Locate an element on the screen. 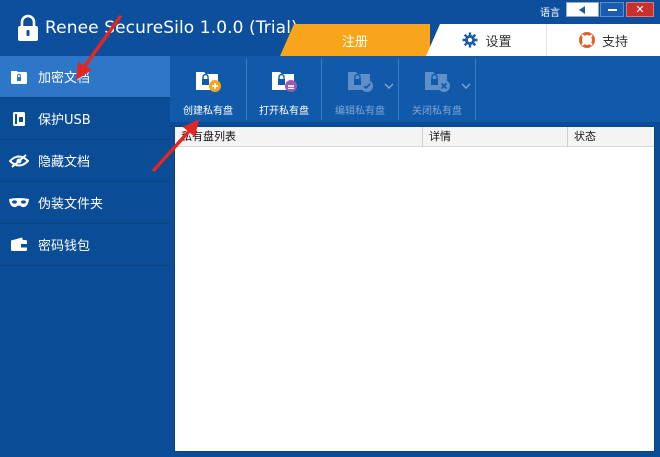  toolbar-item-label: 编辑私有盘 is located at coordinates (360, 111).